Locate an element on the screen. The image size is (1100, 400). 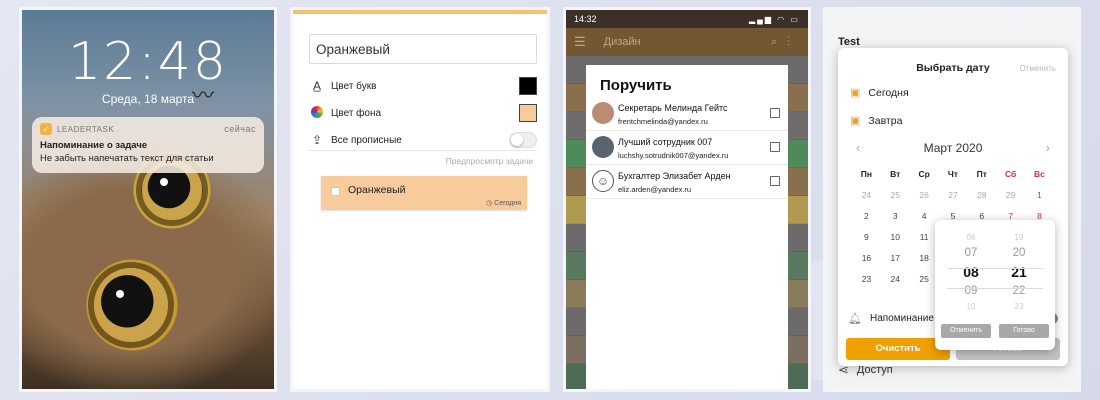
weekday-label: Сб is located at coordinates (1011, 174).